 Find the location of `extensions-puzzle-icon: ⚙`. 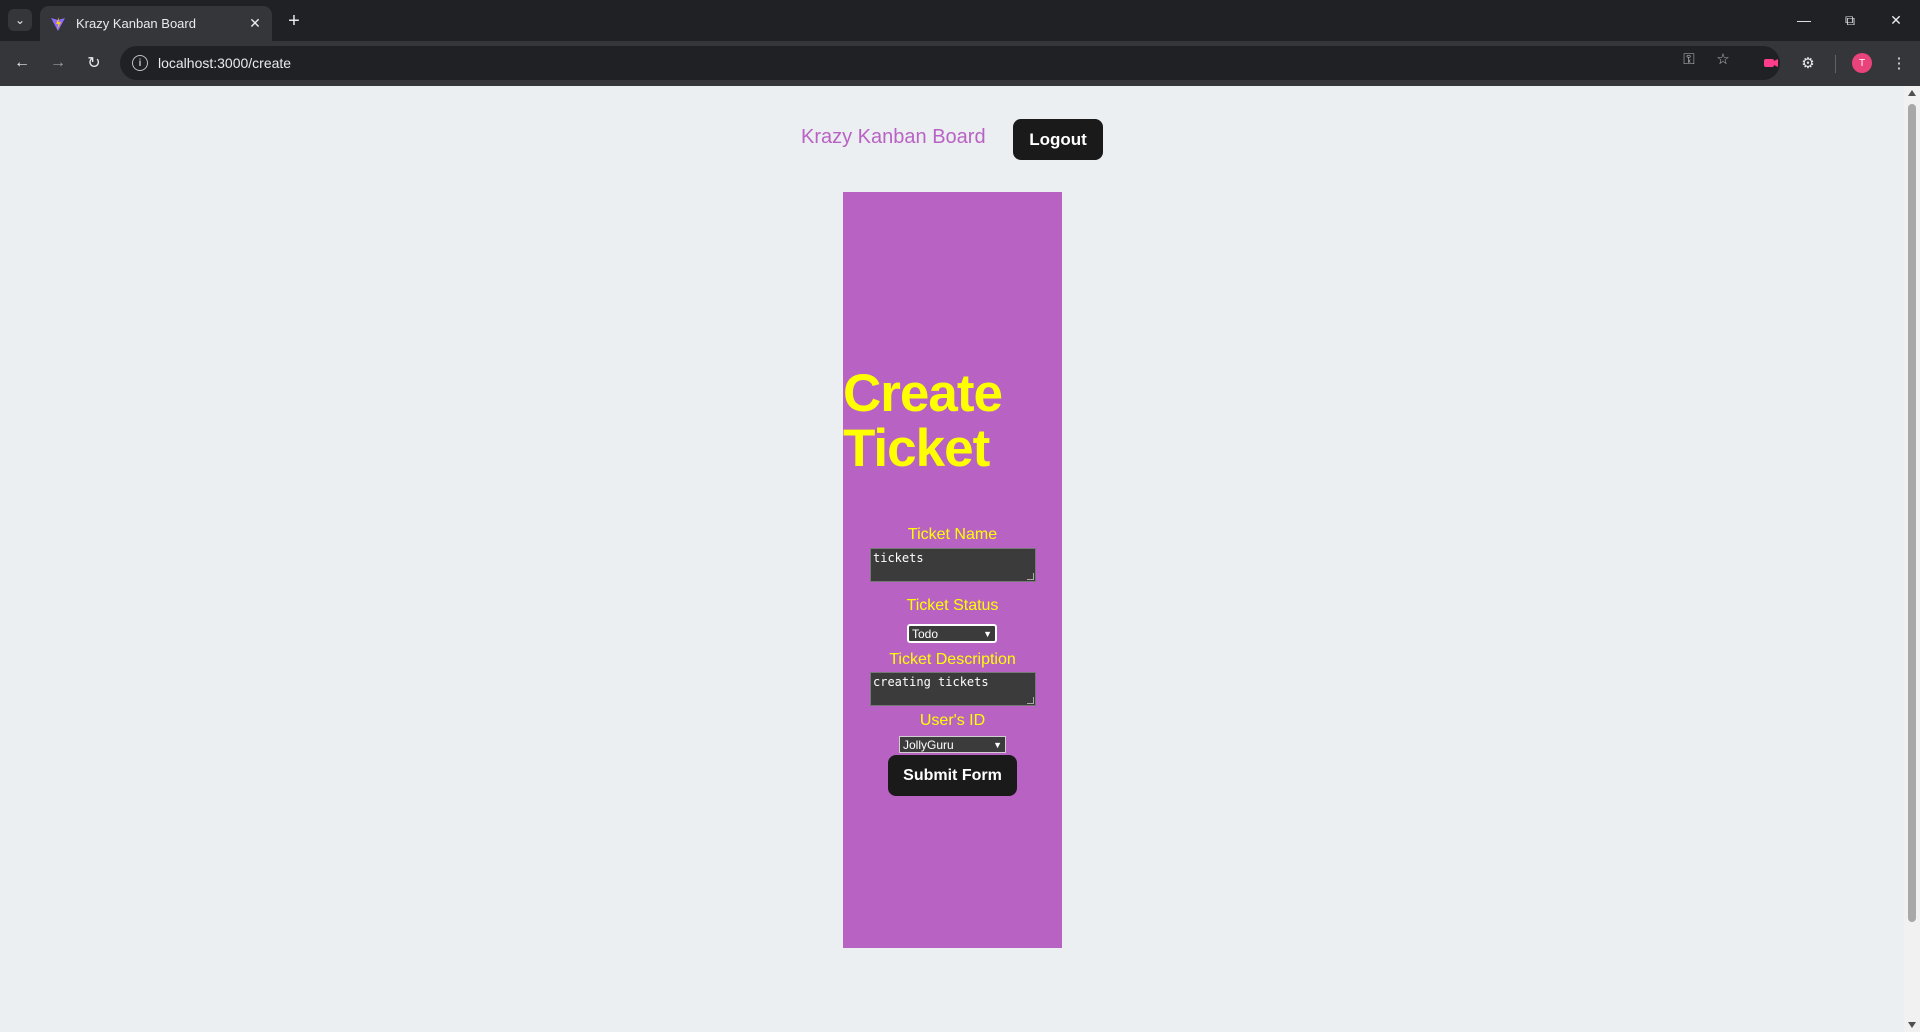

extensions-puzzle-icon: ⚙ is located at coordinates (1808, 63).